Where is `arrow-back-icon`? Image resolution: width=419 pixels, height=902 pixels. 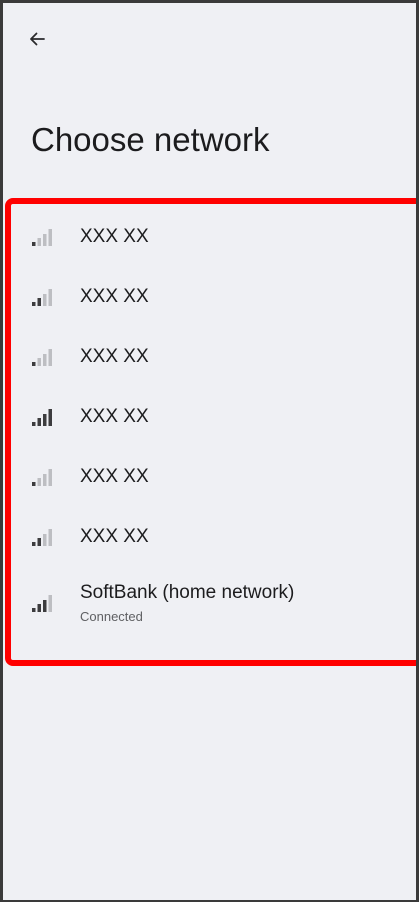 arrow-back-icon is located at coordinates (37, 39).